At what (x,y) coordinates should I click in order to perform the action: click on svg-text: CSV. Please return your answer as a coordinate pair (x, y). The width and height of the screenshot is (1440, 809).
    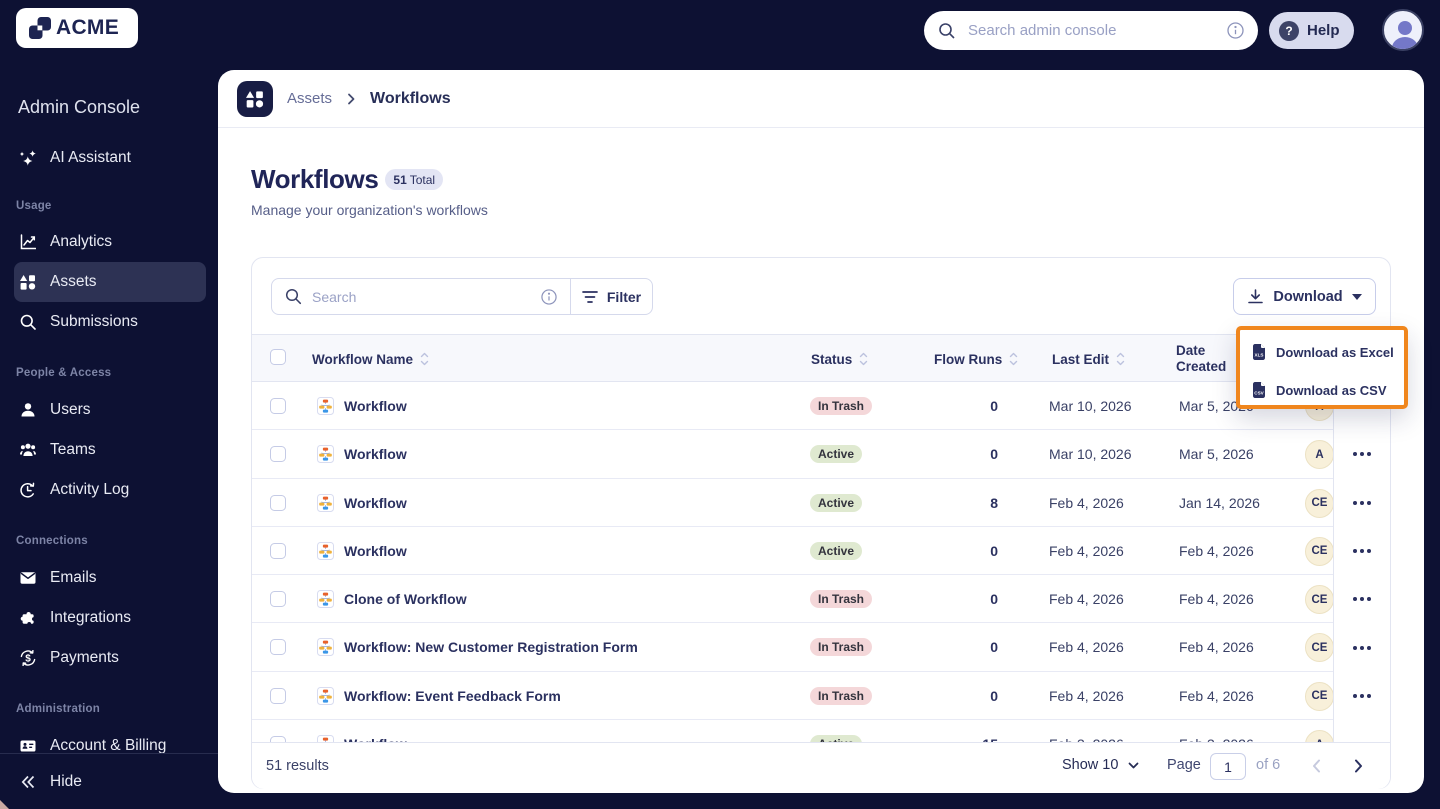
    Looking at the image, I should click on (1259, 393).